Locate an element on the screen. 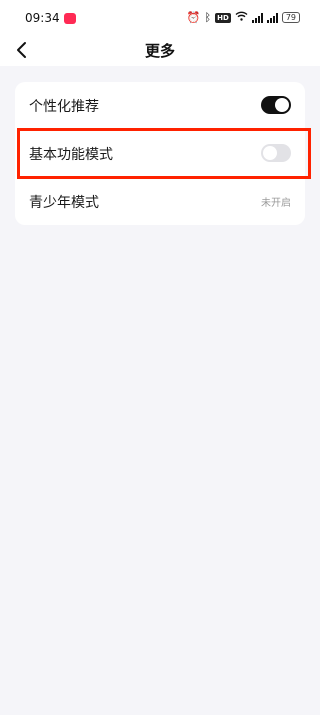 The image size is (320, 715). app-notification-icon is located at coordinates (70, 18).